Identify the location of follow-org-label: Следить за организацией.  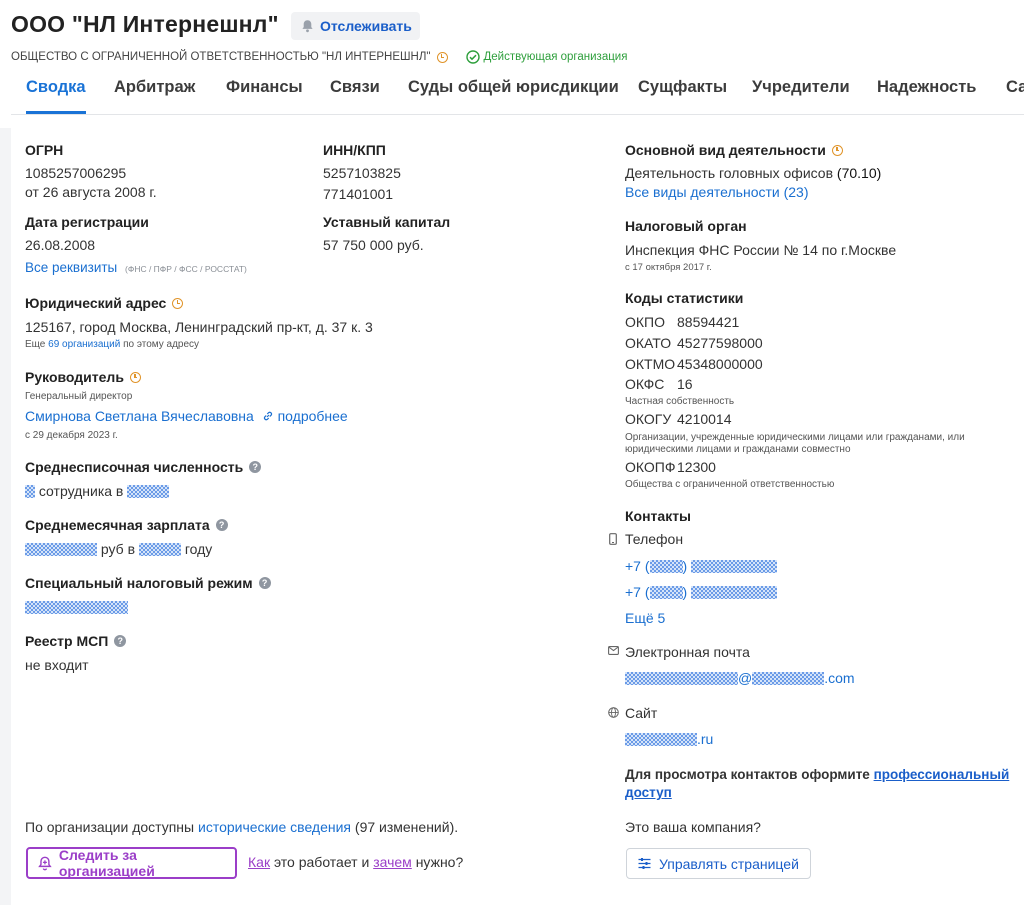
(106, 863).